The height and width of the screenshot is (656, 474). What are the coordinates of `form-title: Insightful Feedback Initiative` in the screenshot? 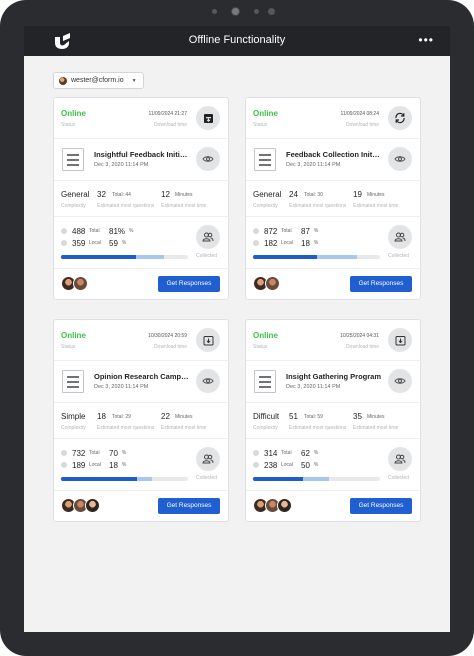 It's located at (141, 154).